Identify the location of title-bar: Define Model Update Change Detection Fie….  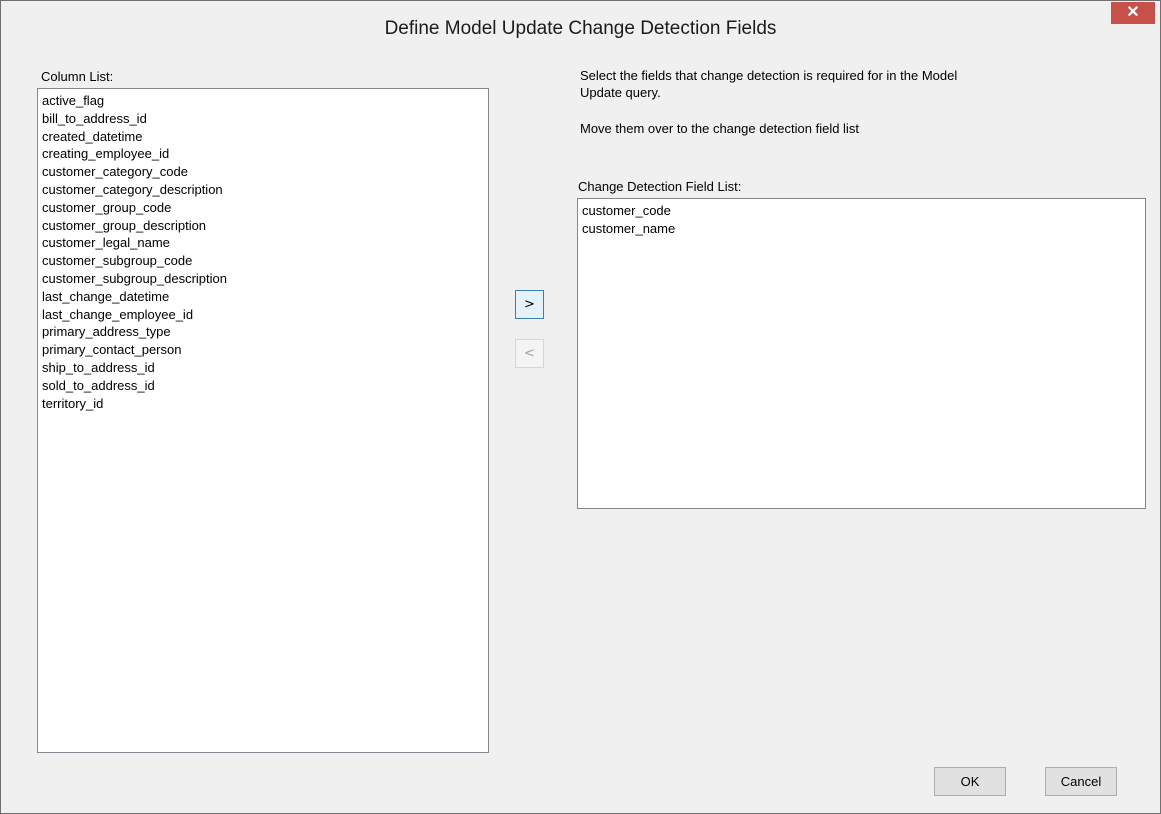
(580, 32).